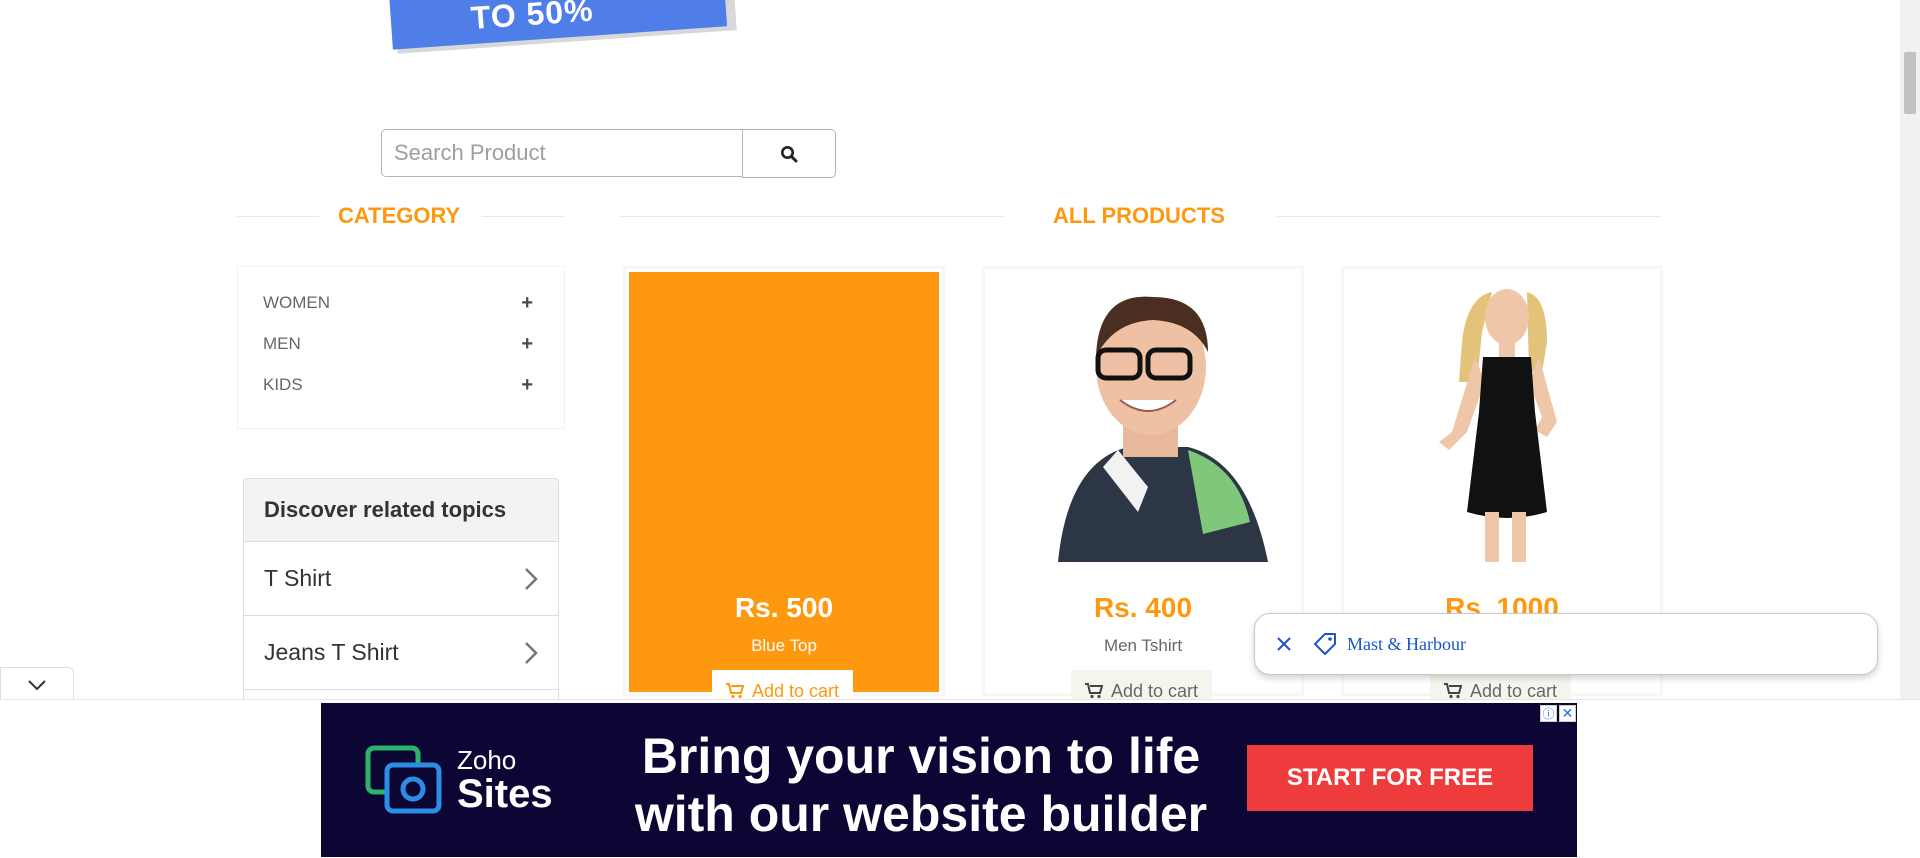  I want to click on topic-label: Jeans T Shirt, so click(331, 652).